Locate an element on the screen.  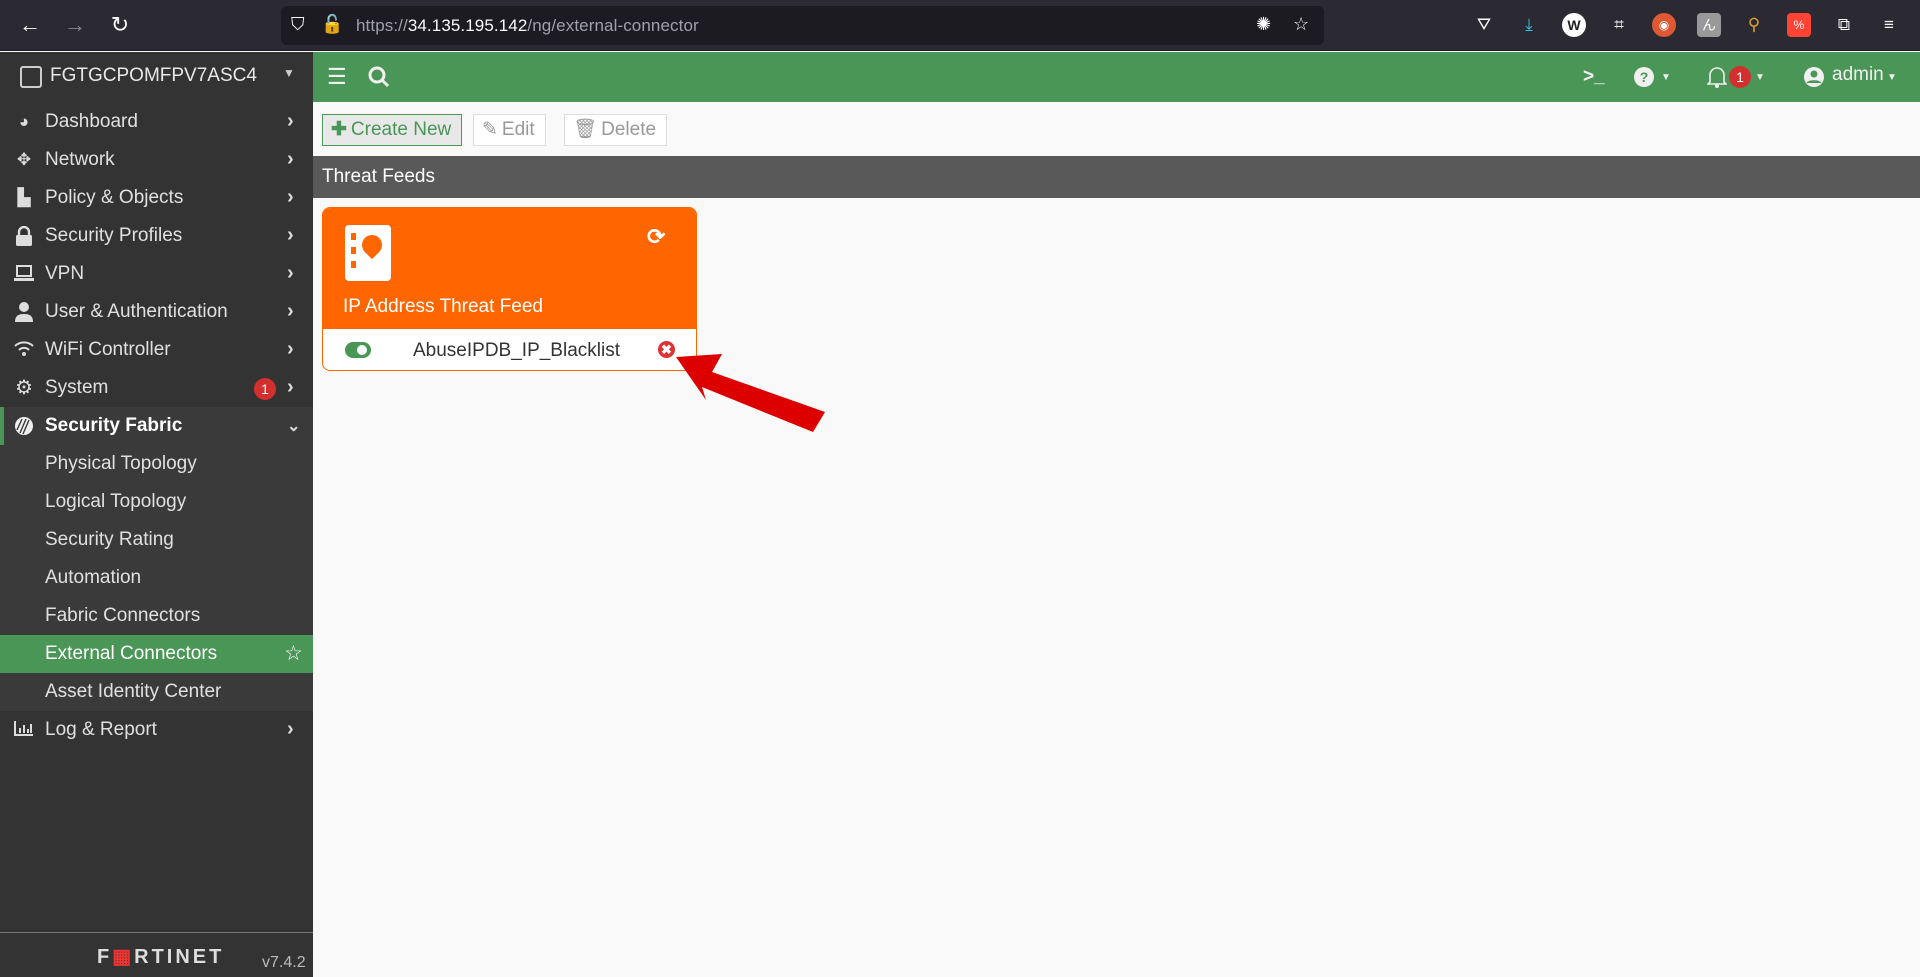
button-label: Create New is located at coordinates (401, 129).